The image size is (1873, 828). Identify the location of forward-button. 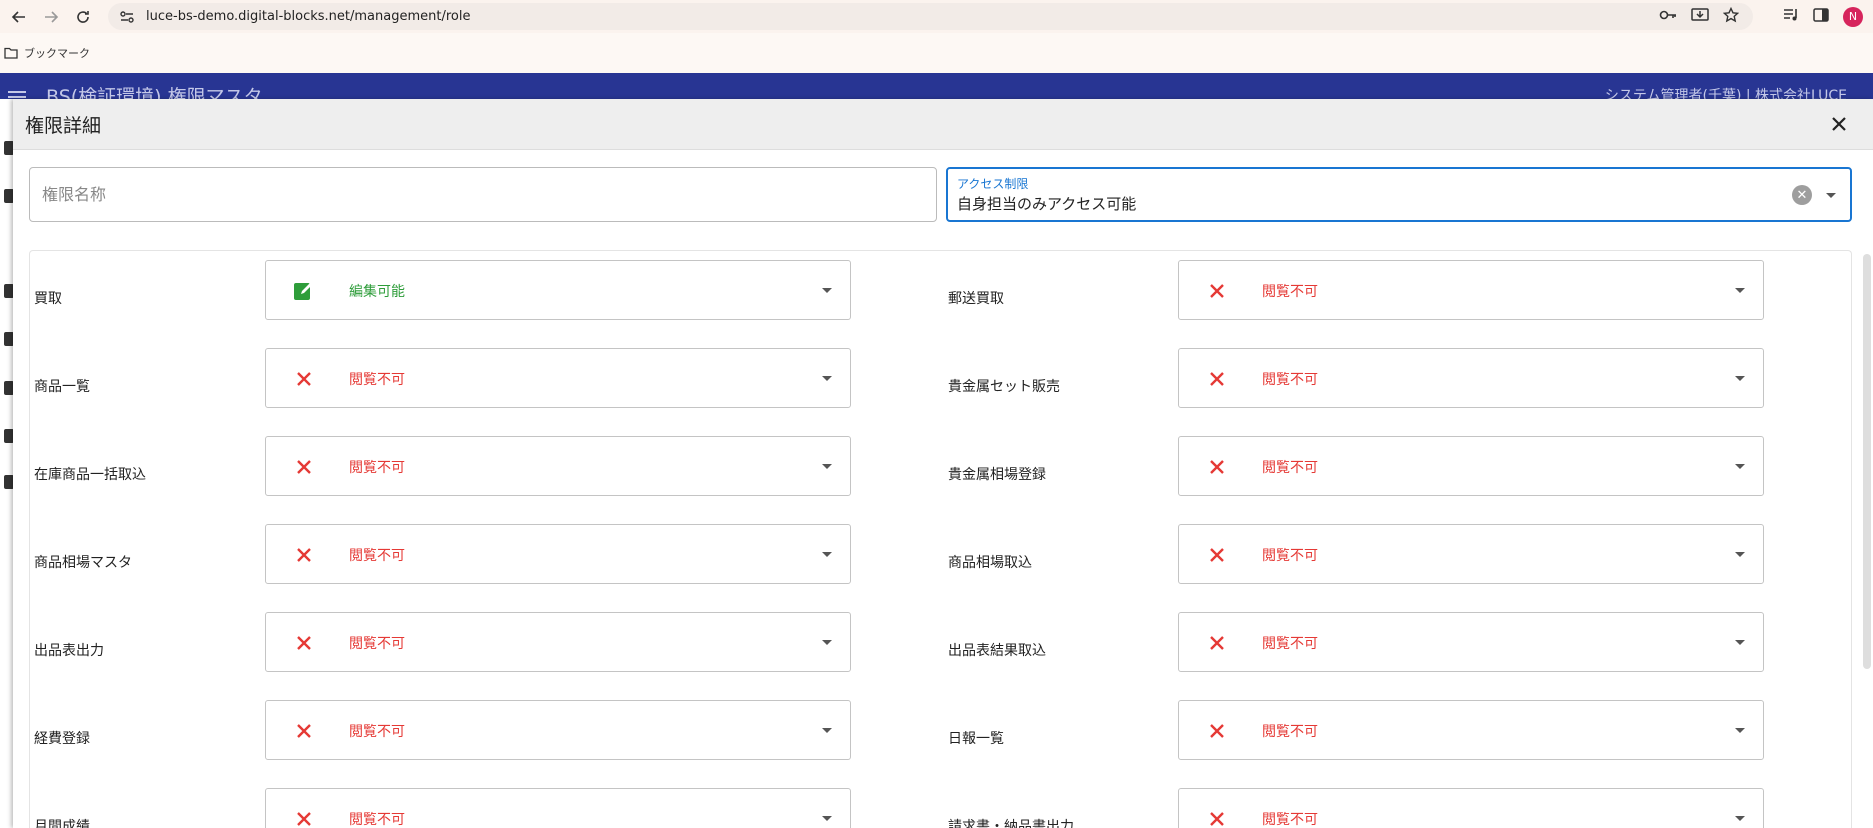
(51, 17).